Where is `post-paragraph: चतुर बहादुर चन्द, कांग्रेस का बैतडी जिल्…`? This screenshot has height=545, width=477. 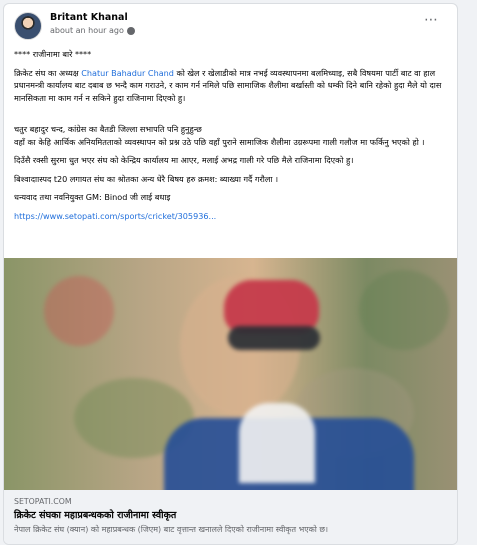 post-paragraph: चतुर बहादुर चन्द, कांग्रेस का बैतडी जिल्… is located at coordinates (219, 135).